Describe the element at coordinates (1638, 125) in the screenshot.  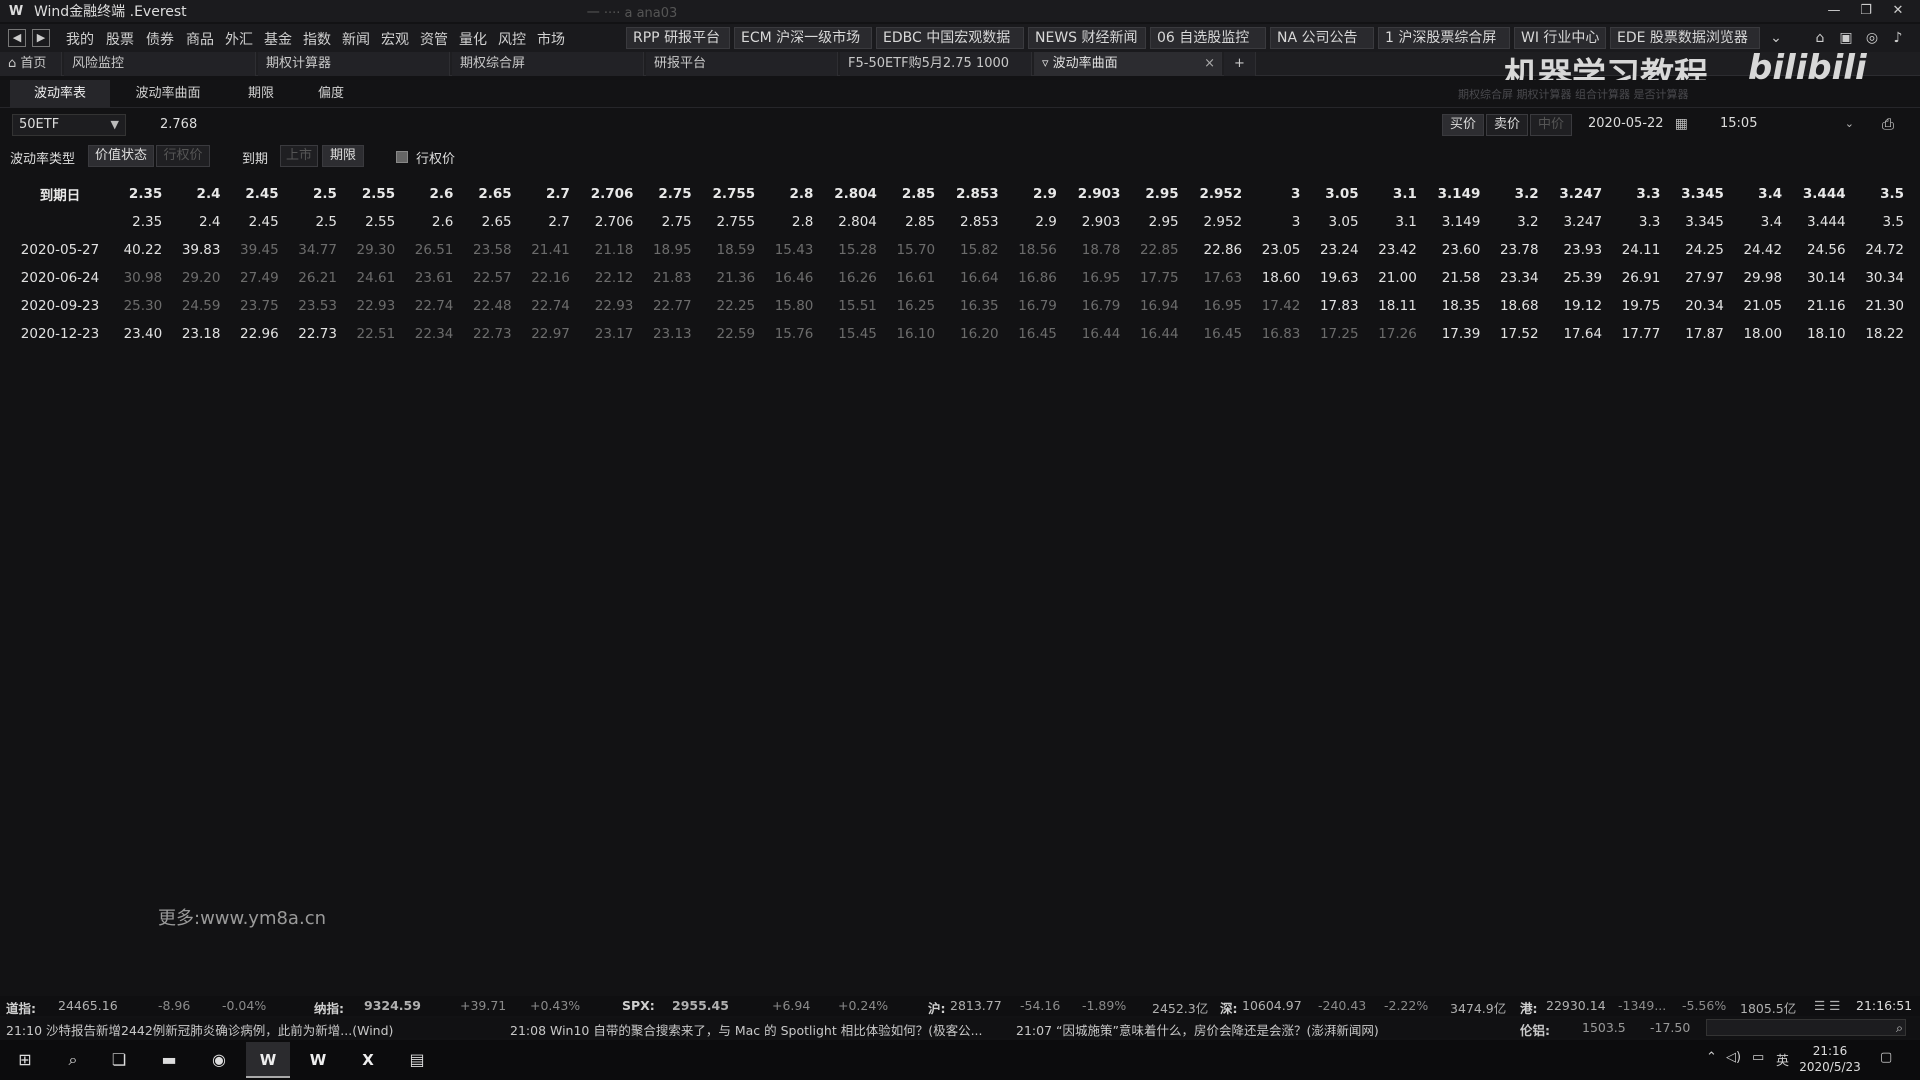
I see `date-field: 2020-05-22 ▦` at that location.